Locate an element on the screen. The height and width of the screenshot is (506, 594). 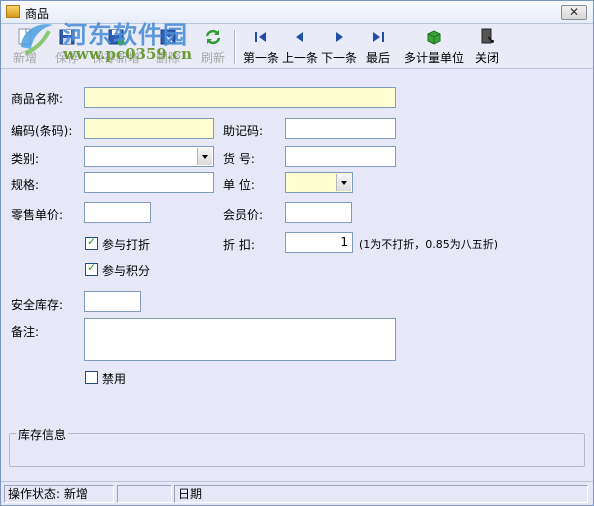
refresh-icon is located at coordinates (213, 37).